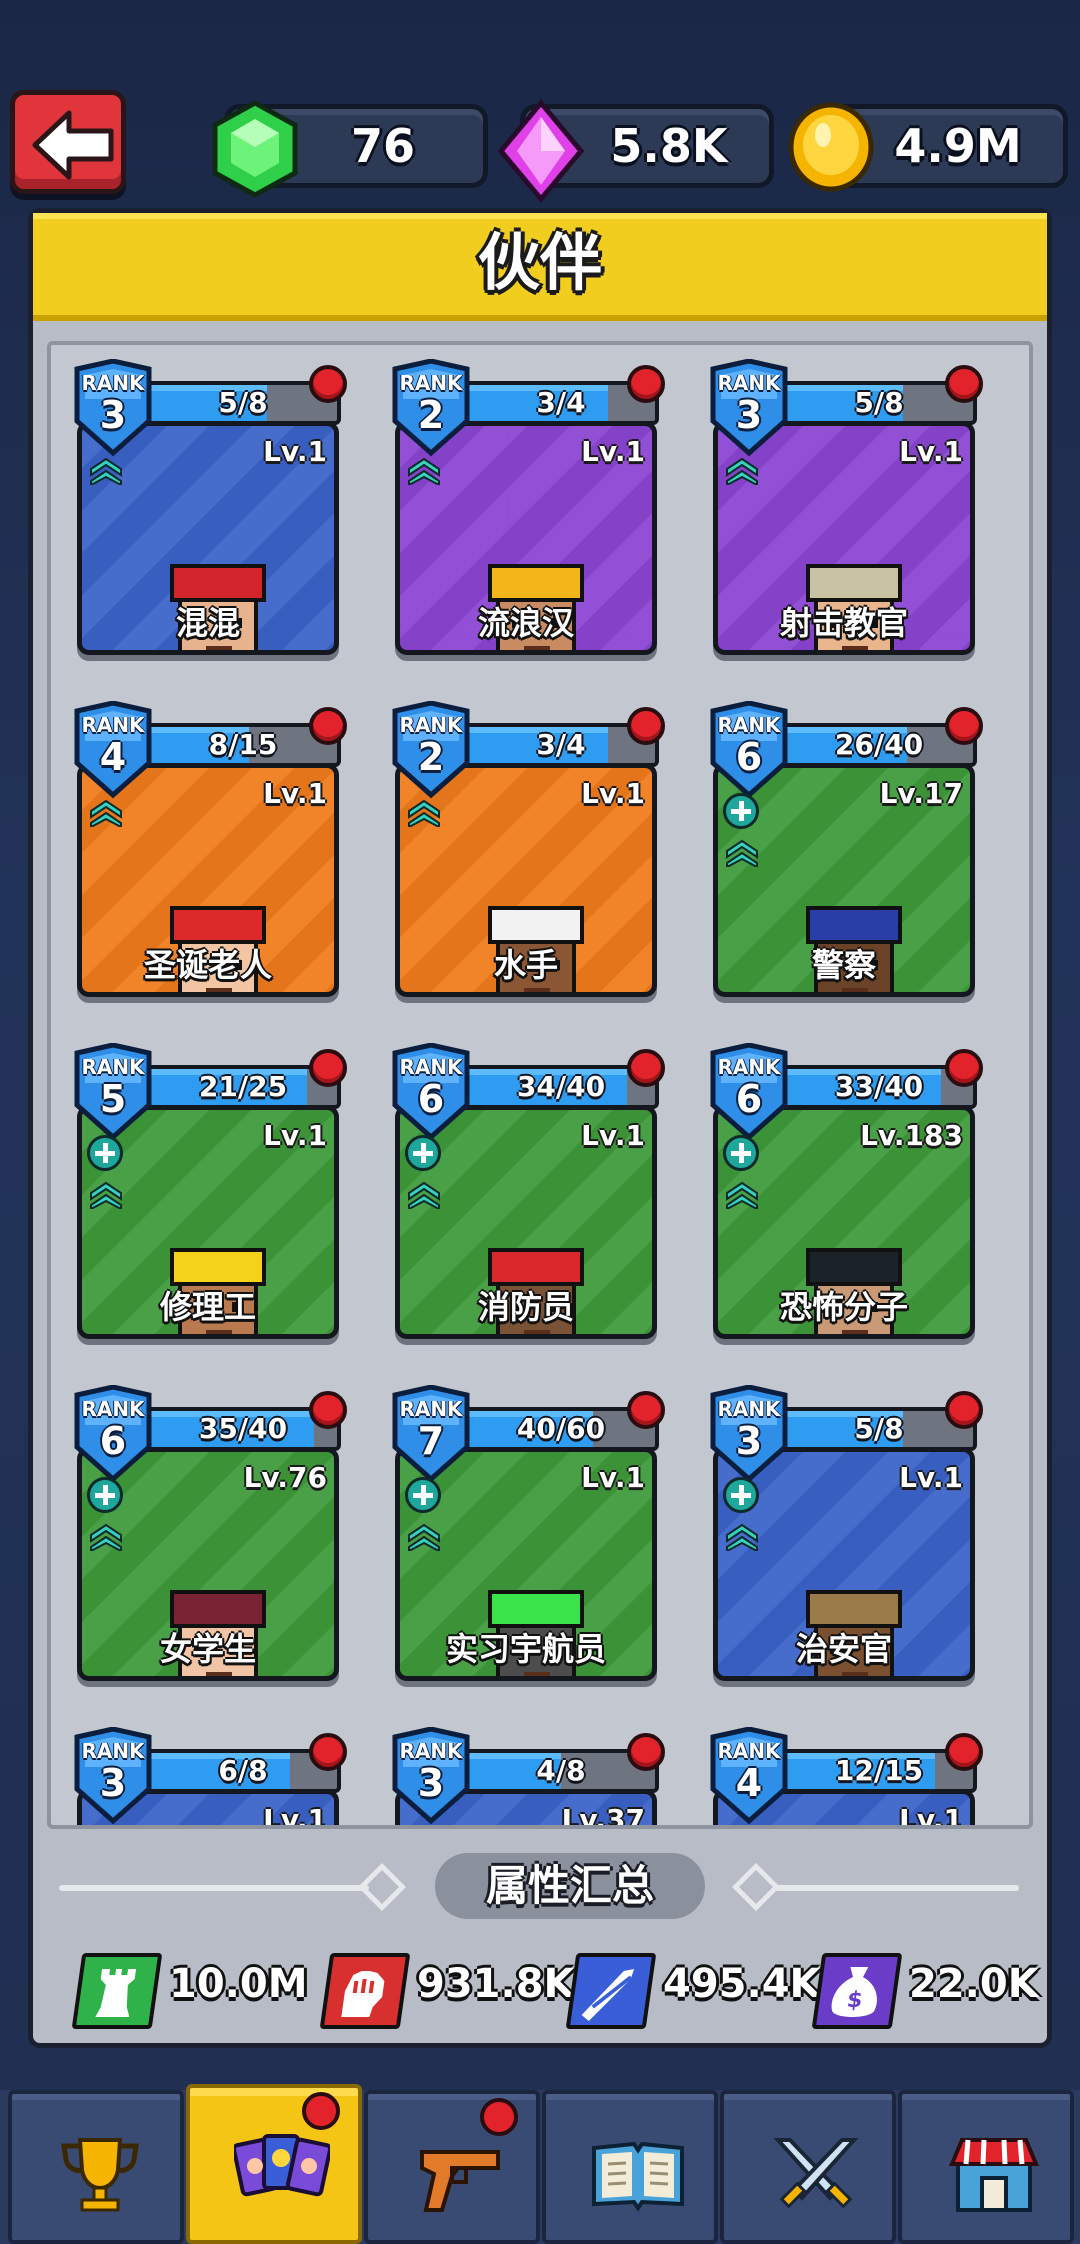  Describe the element at coordinates (431, 1783) in the screenshot. I see `rank-number: 3` at that location.